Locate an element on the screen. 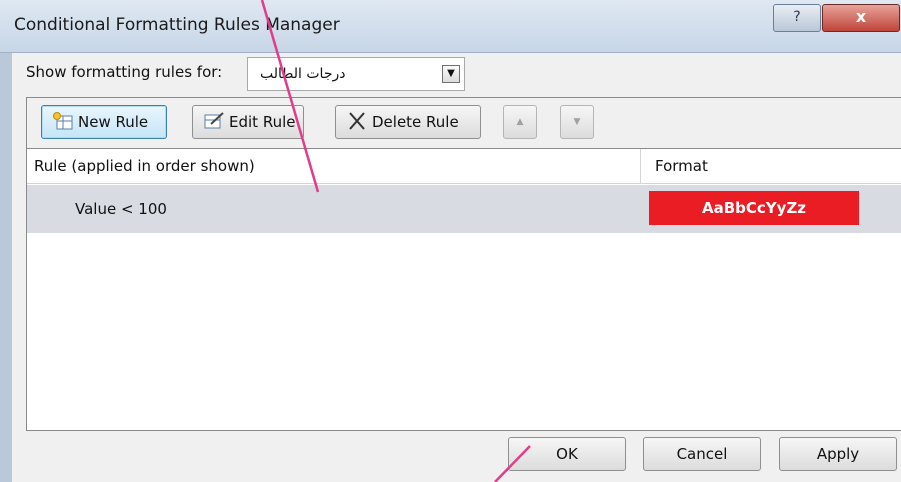 The image size is (901, 482). help-button: ? is located at coordinates (797, 18).